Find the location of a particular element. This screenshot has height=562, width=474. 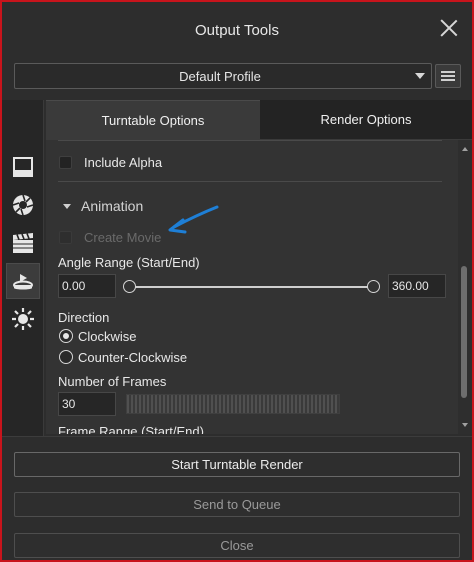

animation-section-header: Animation is located at coordinates (112, 206).